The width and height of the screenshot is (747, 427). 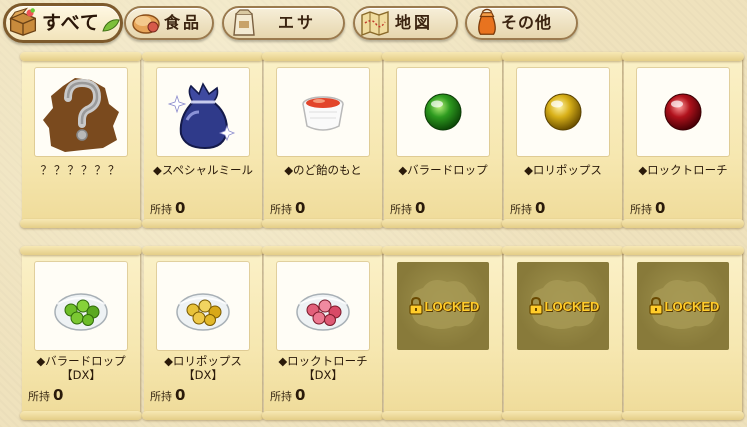 I want to click on tab-food: 食品, so click(x=169, y=23).